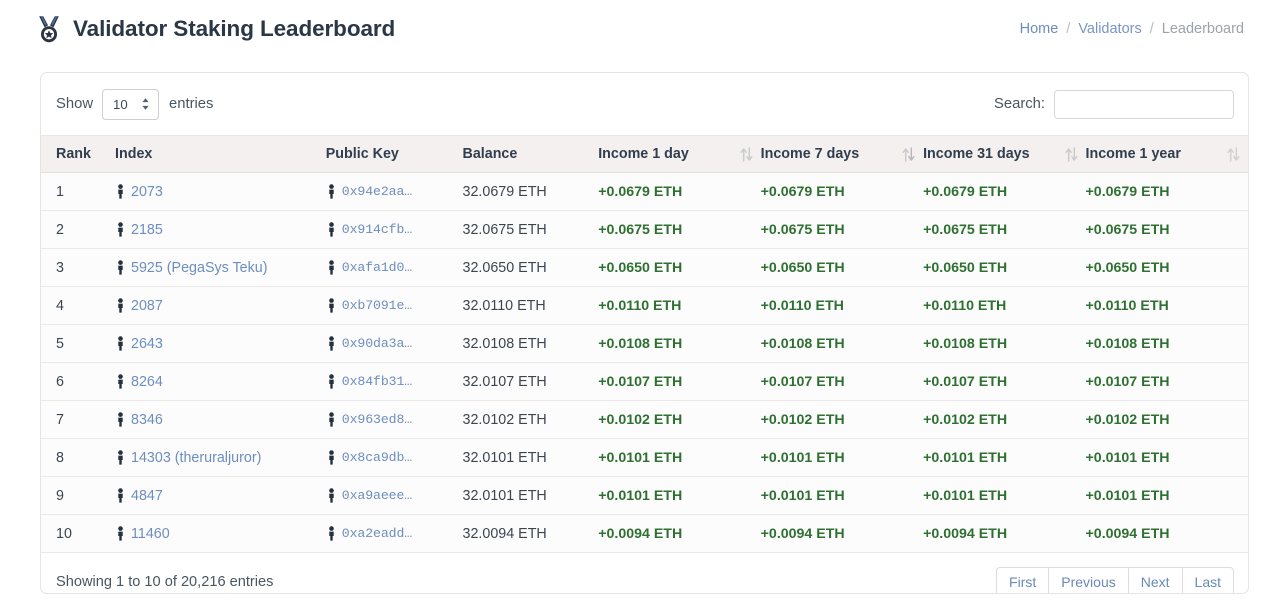 The height and width of the screenshot is (610, 1280). What do you see at coordinates (64, 533) in the screenshot?
I see `rank-value: 10` at bounding box center [64, 533].